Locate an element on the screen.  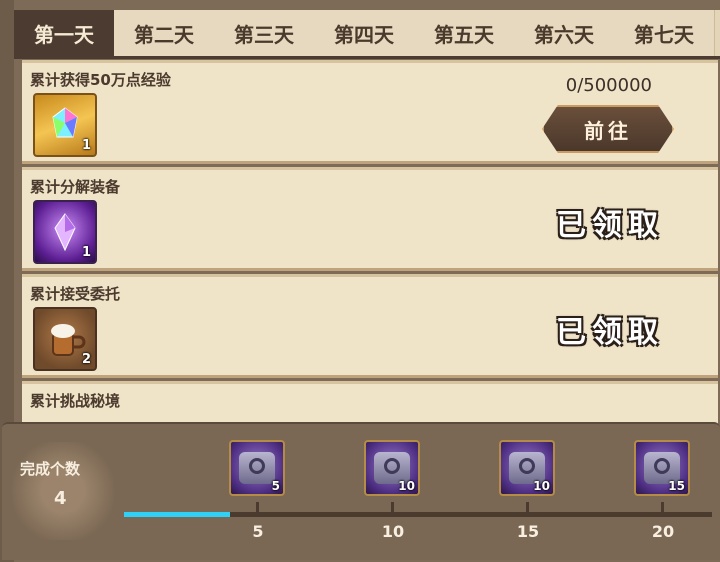
item-quantity: 2 is located at coordinates (86, 359).